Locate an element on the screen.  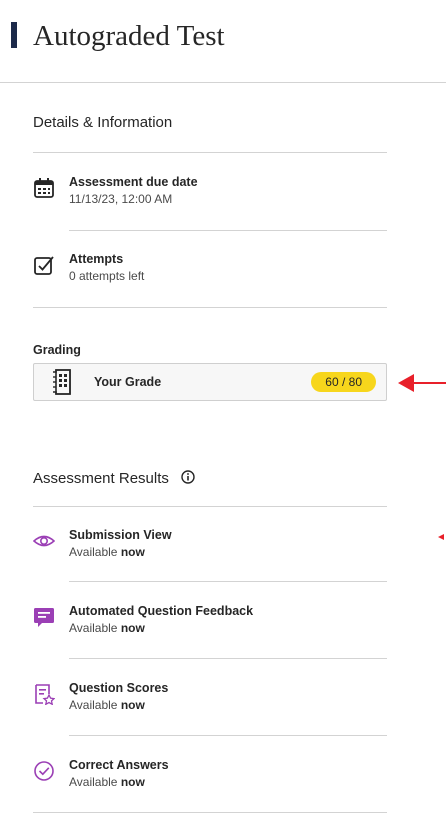
attempts-title: Attempts is located at coordinates (96, 259).